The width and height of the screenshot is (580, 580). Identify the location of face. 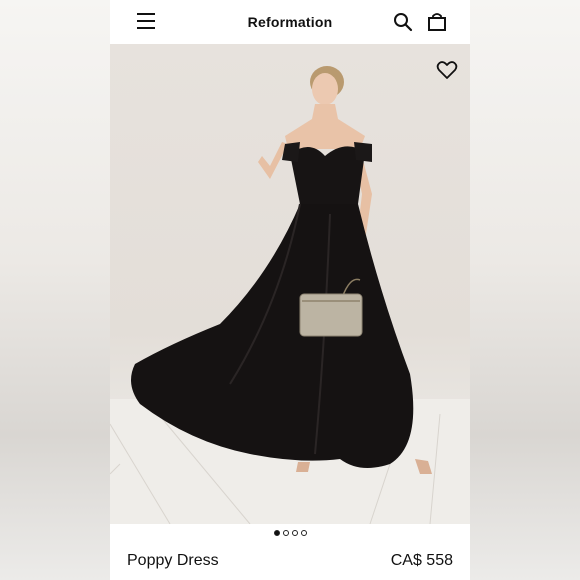
(325, 89).